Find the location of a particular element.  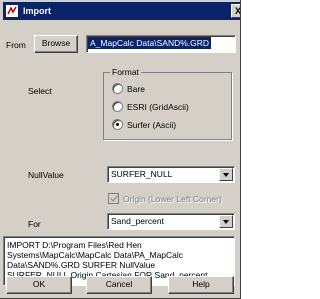

command-line: Data\SAND%.GRD SURFER NullValue is located at coordinates (81, 265).